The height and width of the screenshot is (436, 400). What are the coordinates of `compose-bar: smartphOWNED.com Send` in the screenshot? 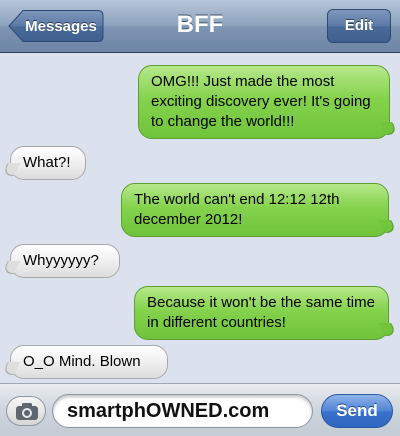 It's located at (200, 409).